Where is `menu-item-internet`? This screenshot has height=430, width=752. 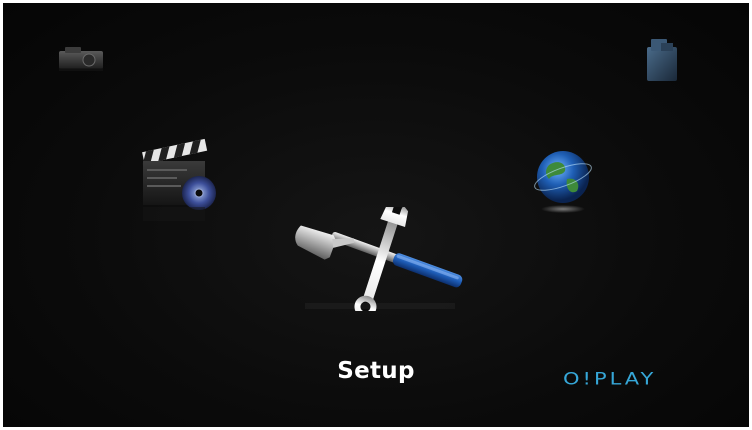
menu-item-internet is located at coordinates (563, 188).